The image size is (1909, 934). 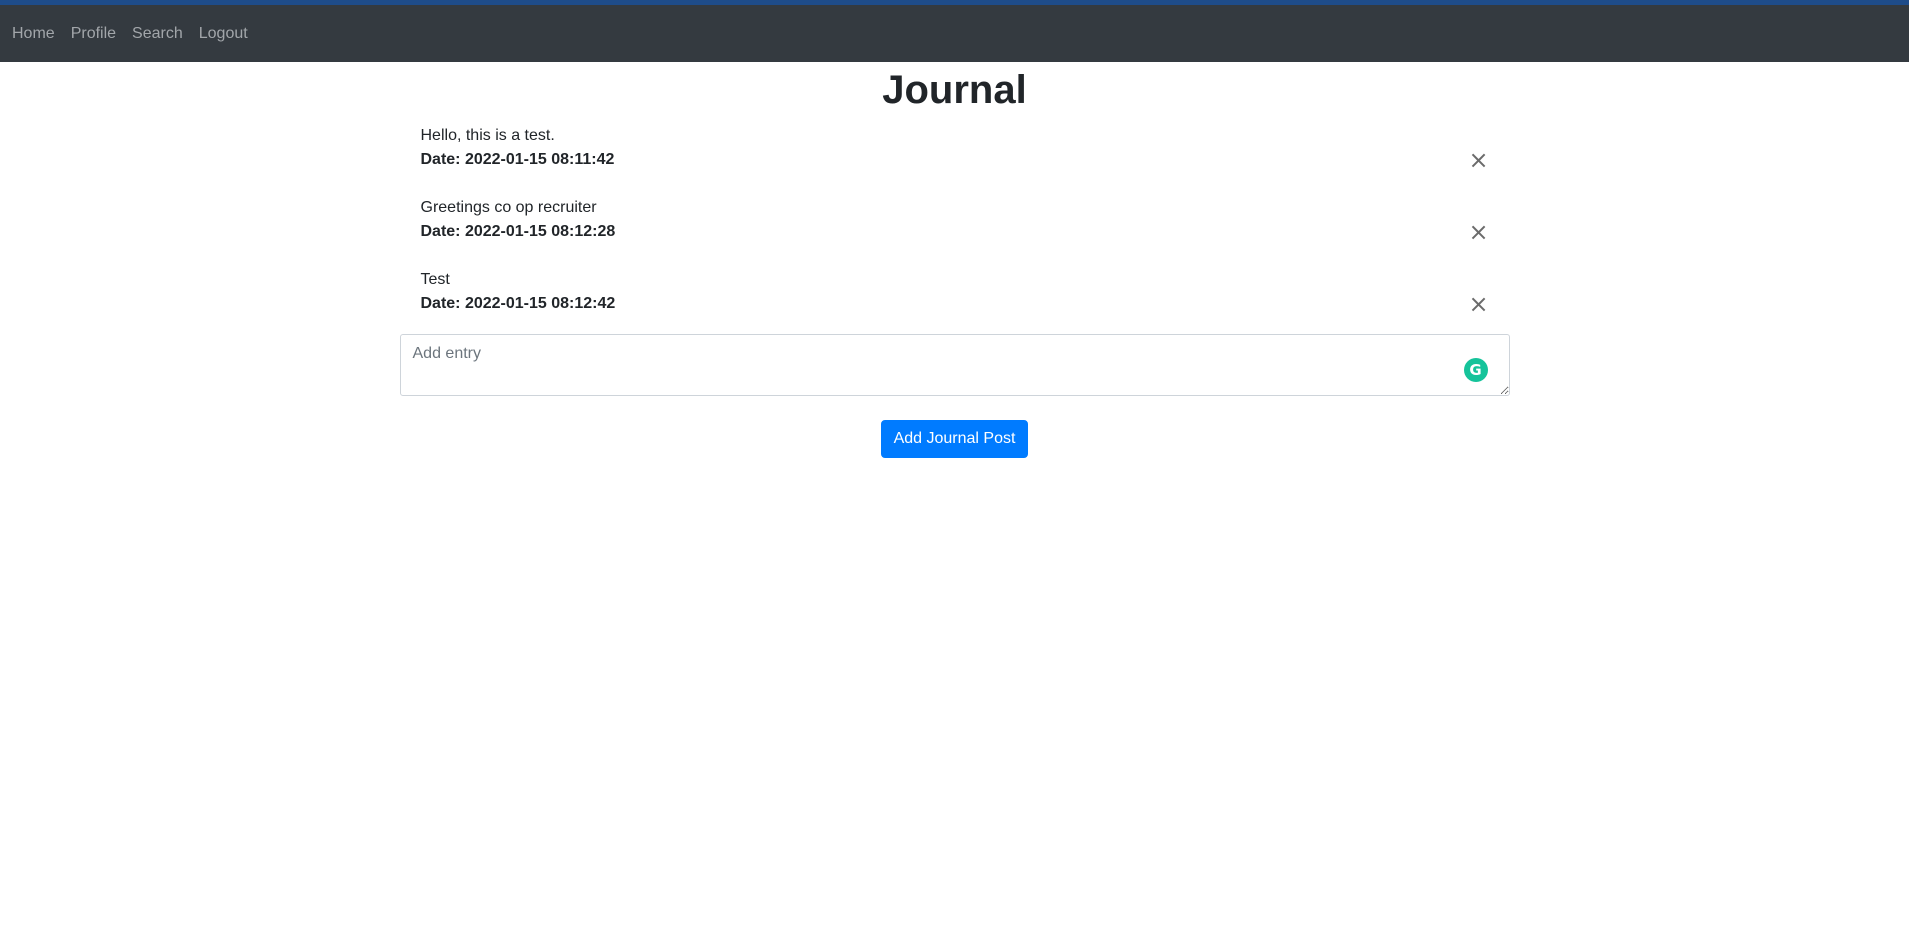 What do you see at coordinates (157, 34) in the screenshot?
I see `nav-search-link: Search` at bounding box center [157, 34].